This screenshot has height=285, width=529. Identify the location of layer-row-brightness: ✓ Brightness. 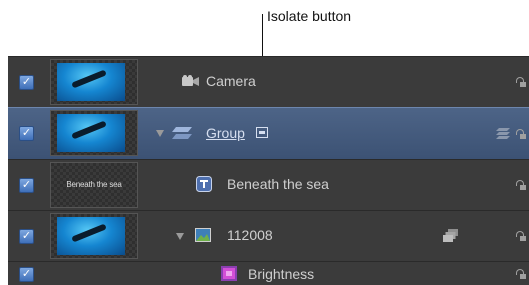
(268, 273).